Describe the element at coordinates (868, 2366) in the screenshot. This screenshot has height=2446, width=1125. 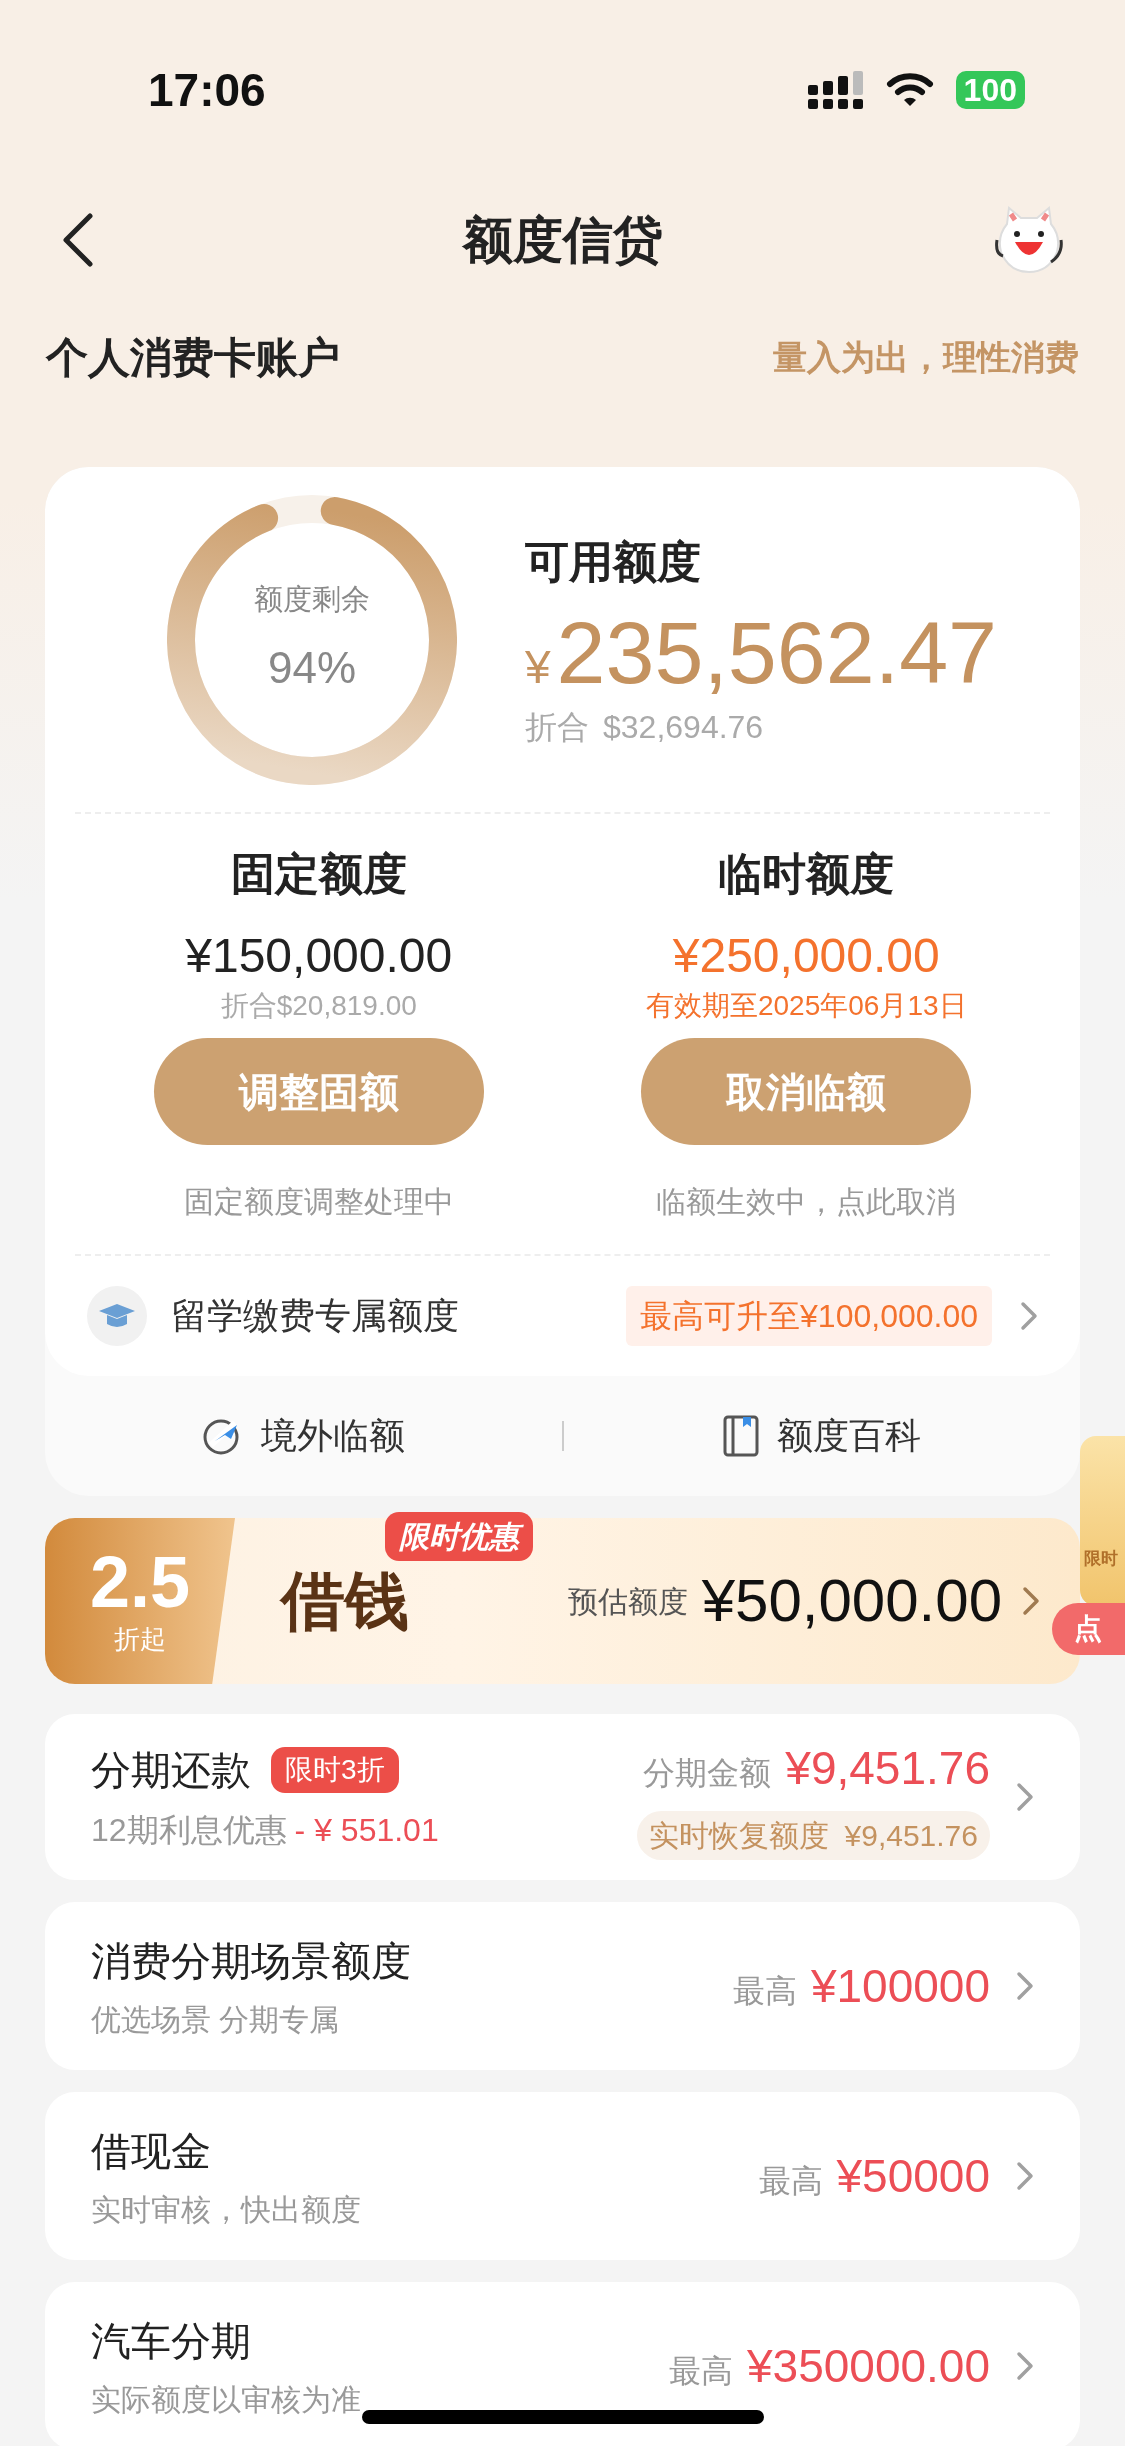
I see `product-amount: ¥350000.00` at that location.